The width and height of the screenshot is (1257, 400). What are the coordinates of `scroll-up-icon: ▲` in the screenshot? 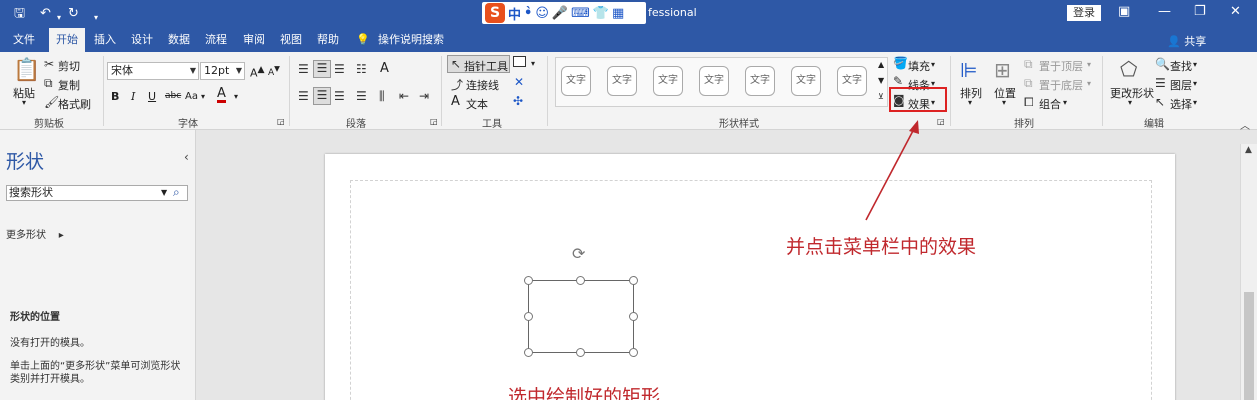 It's located at (1248, 150).